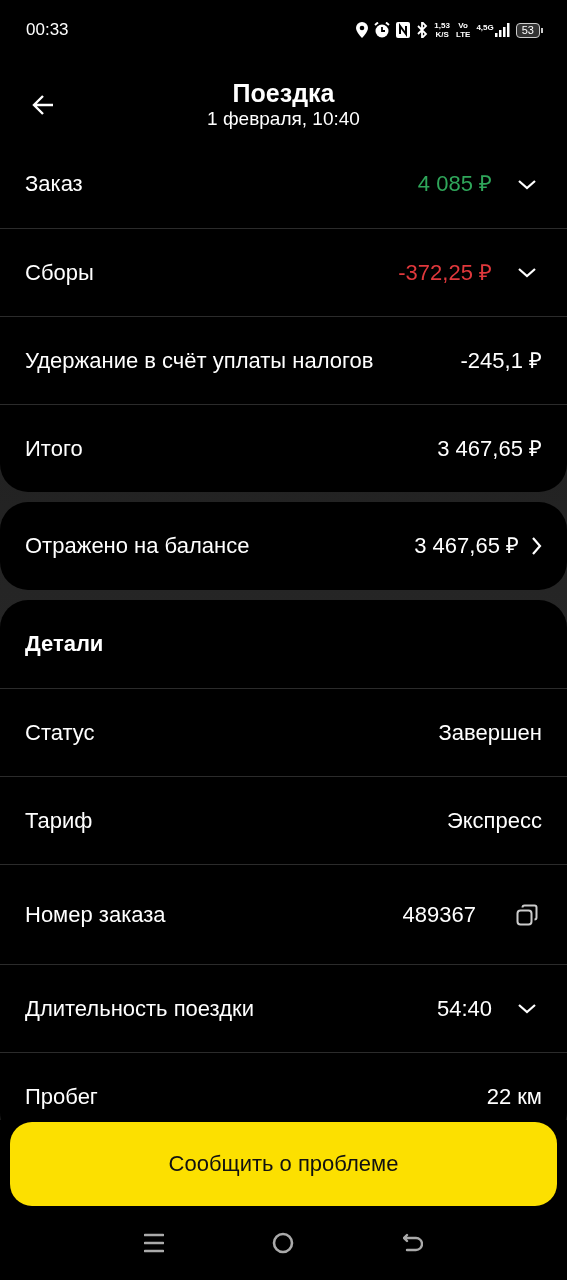 Image resolution: width=567 pixels, height=1280 pixels. What do you see at coordinates (502, 30) in the screenshot?
I see `signal-icon` at bounding box center [502, 30].